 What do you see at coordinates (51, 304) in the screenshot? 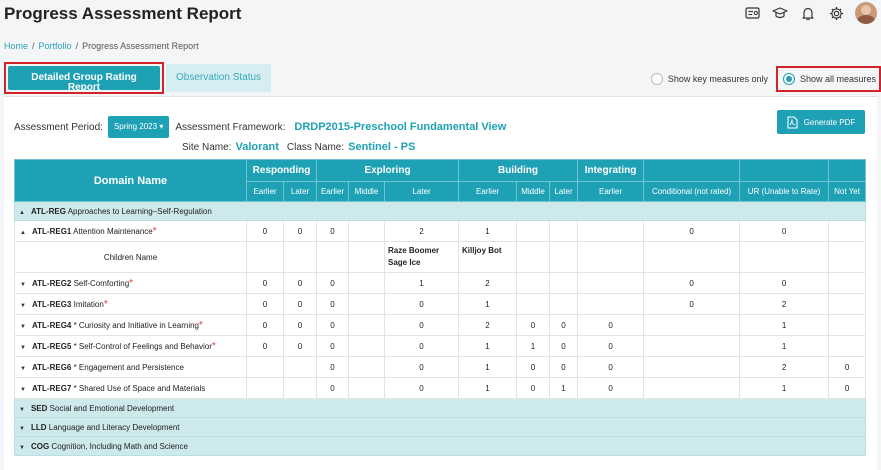
I see `measure-code: ATL-REG3` at bounding box center [51, 304].